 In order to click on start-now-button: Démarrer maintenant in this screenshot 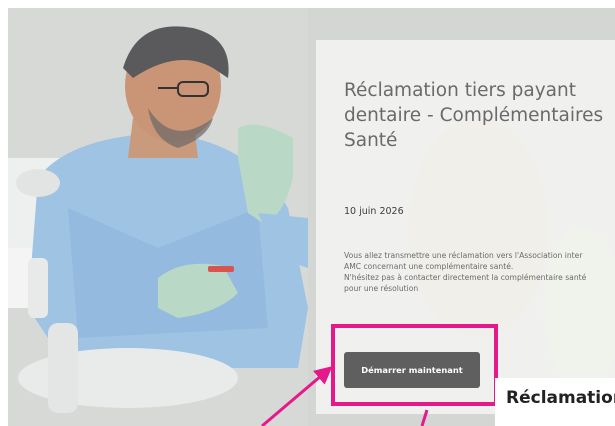, I will do `click(412, 370)`.